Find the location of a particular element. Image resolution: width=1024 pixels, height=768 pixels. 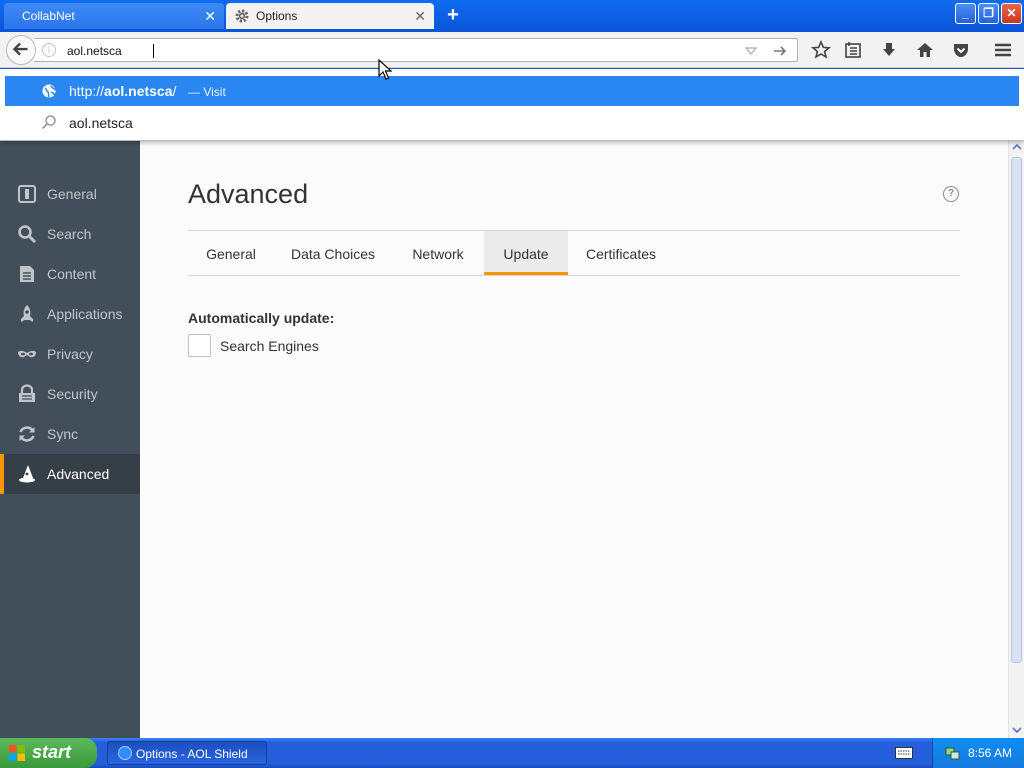

gear-icon is located at coordinates (242, 16).